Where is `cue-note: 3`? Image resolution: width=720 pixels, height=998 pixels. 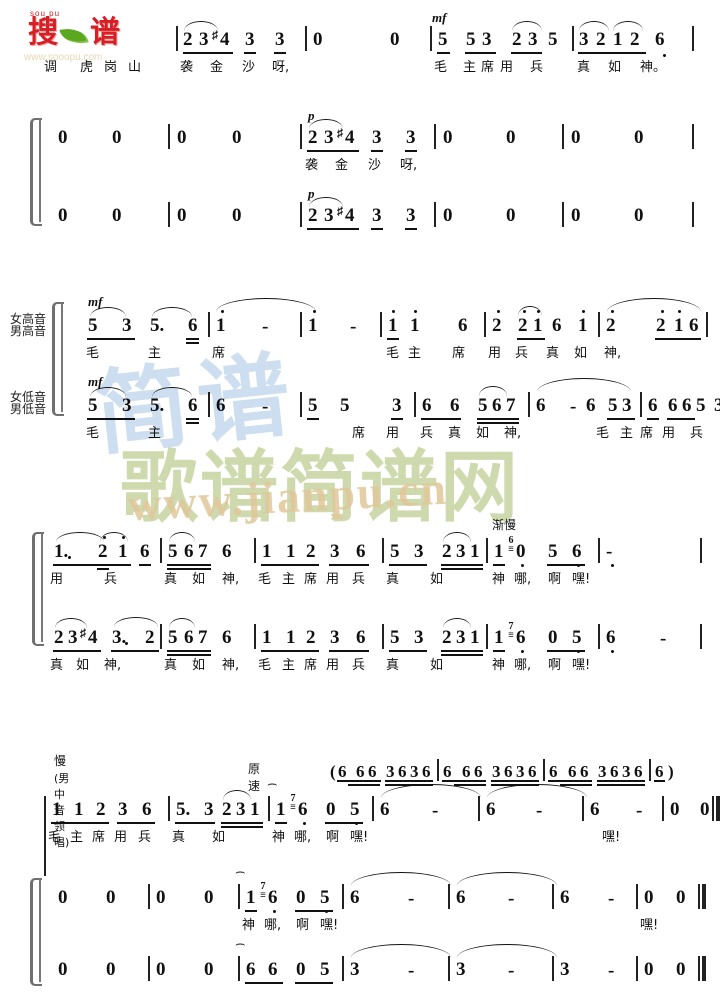 cue-note: 3 is located at coordinates (602, 771).